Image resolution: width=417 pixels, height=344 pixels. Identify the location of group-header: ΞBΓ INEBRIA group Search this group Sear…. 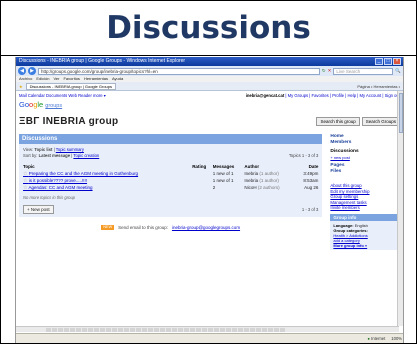
(209, 121).